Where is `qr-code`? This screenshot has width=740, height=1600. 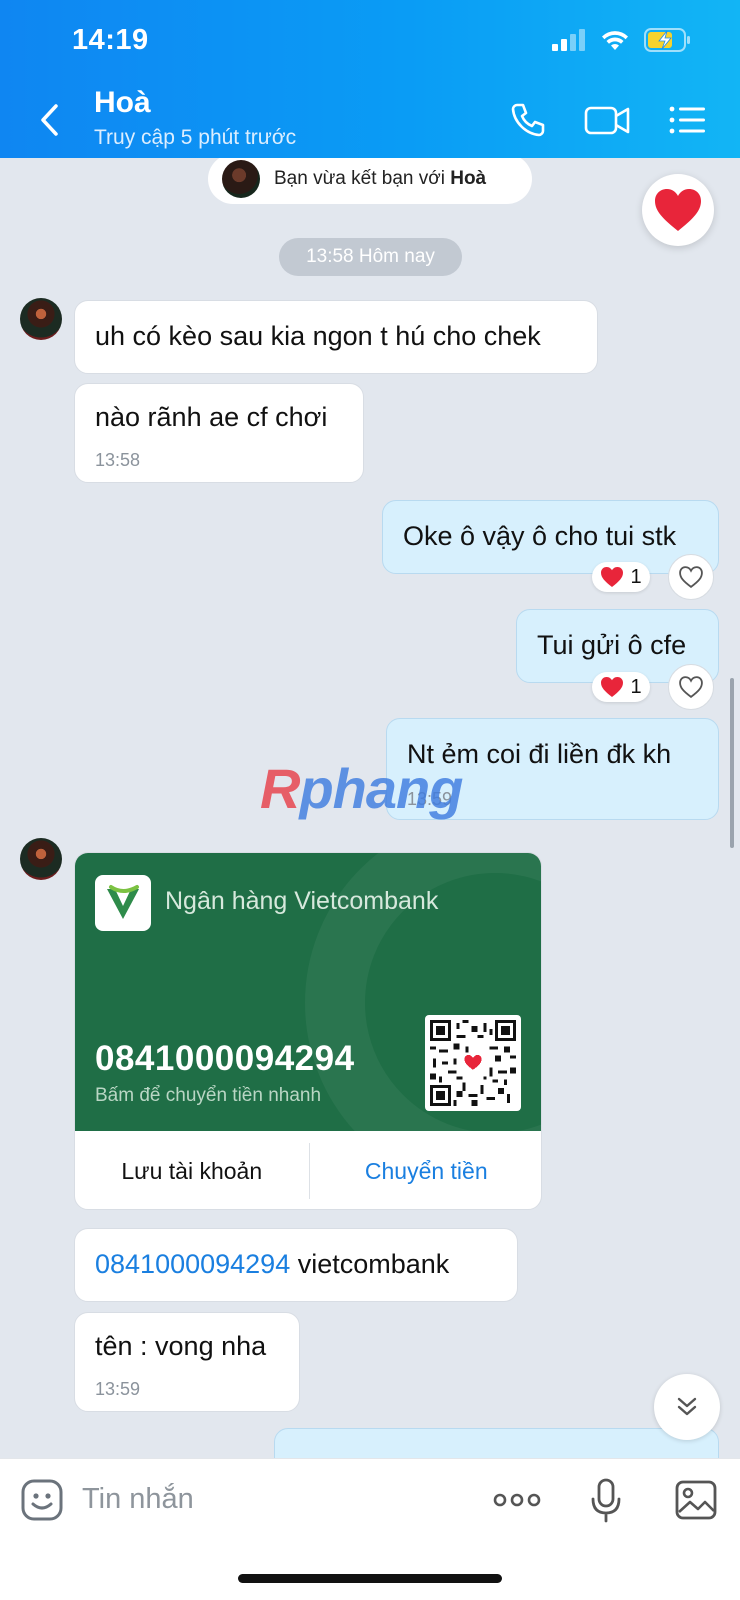
qr-code is located at coordinates (473, 1063).